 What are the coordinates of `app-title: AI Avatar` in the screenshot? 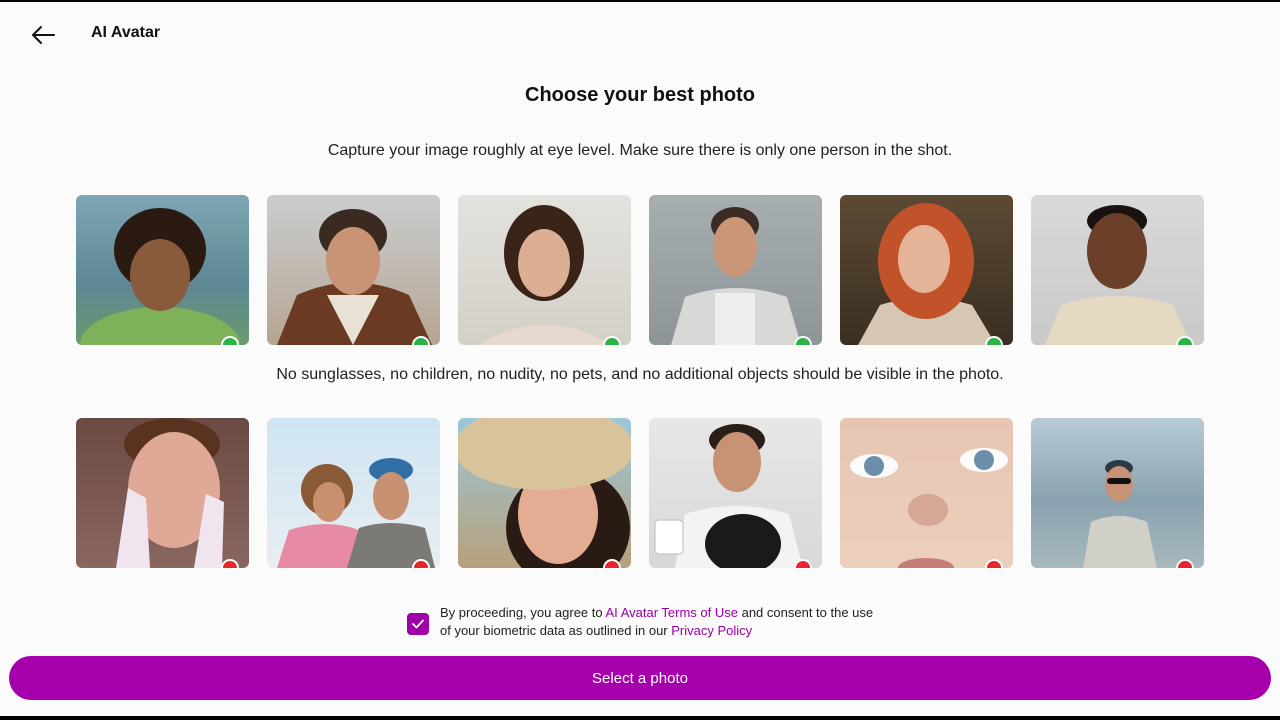 It's located at (126, 32).